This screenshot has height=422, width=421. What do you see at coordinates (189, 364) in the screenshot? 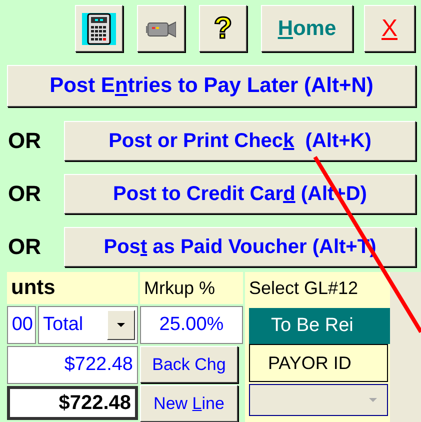
I see `back-charge-button: Back Chg` at bounding box center [189, 364].